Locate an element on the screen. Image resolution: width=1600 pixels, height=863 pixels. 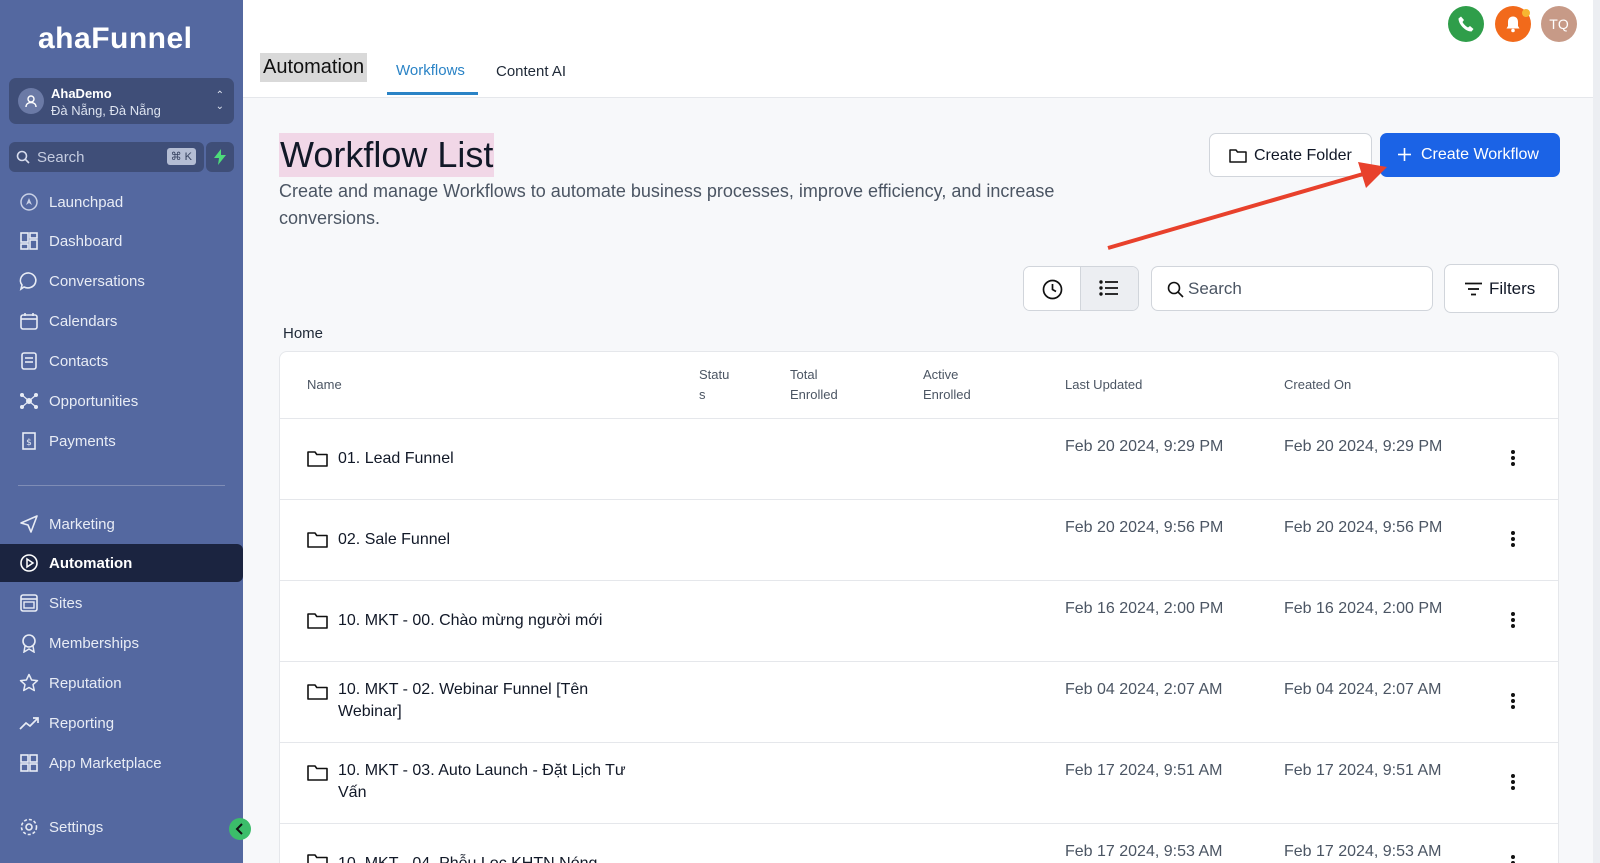
column-header-total-enrolled: Total Enrolled is located at coordinates (825, 385).